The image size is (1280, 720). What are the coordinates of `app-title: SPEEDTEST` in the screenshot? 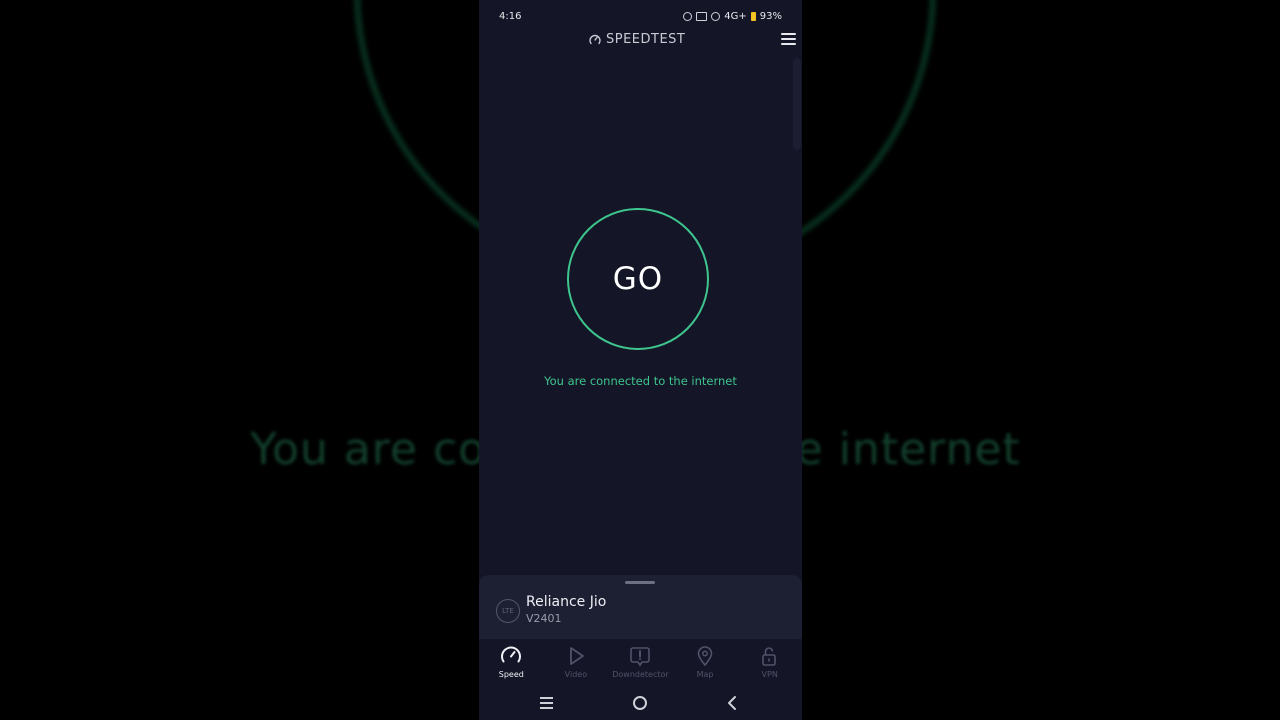 It's located at (646, 39).